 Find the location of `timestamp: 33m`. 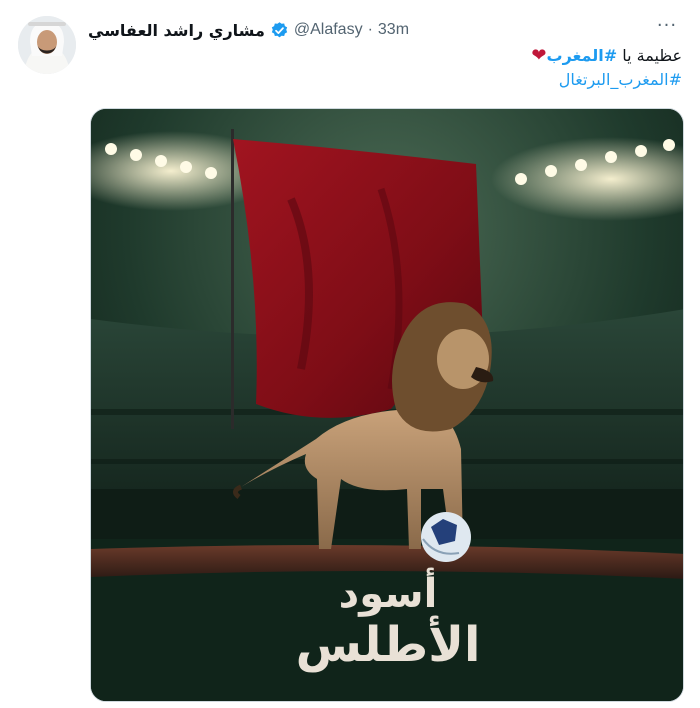

timestamp: 33m is located at coordinates (393, 30).